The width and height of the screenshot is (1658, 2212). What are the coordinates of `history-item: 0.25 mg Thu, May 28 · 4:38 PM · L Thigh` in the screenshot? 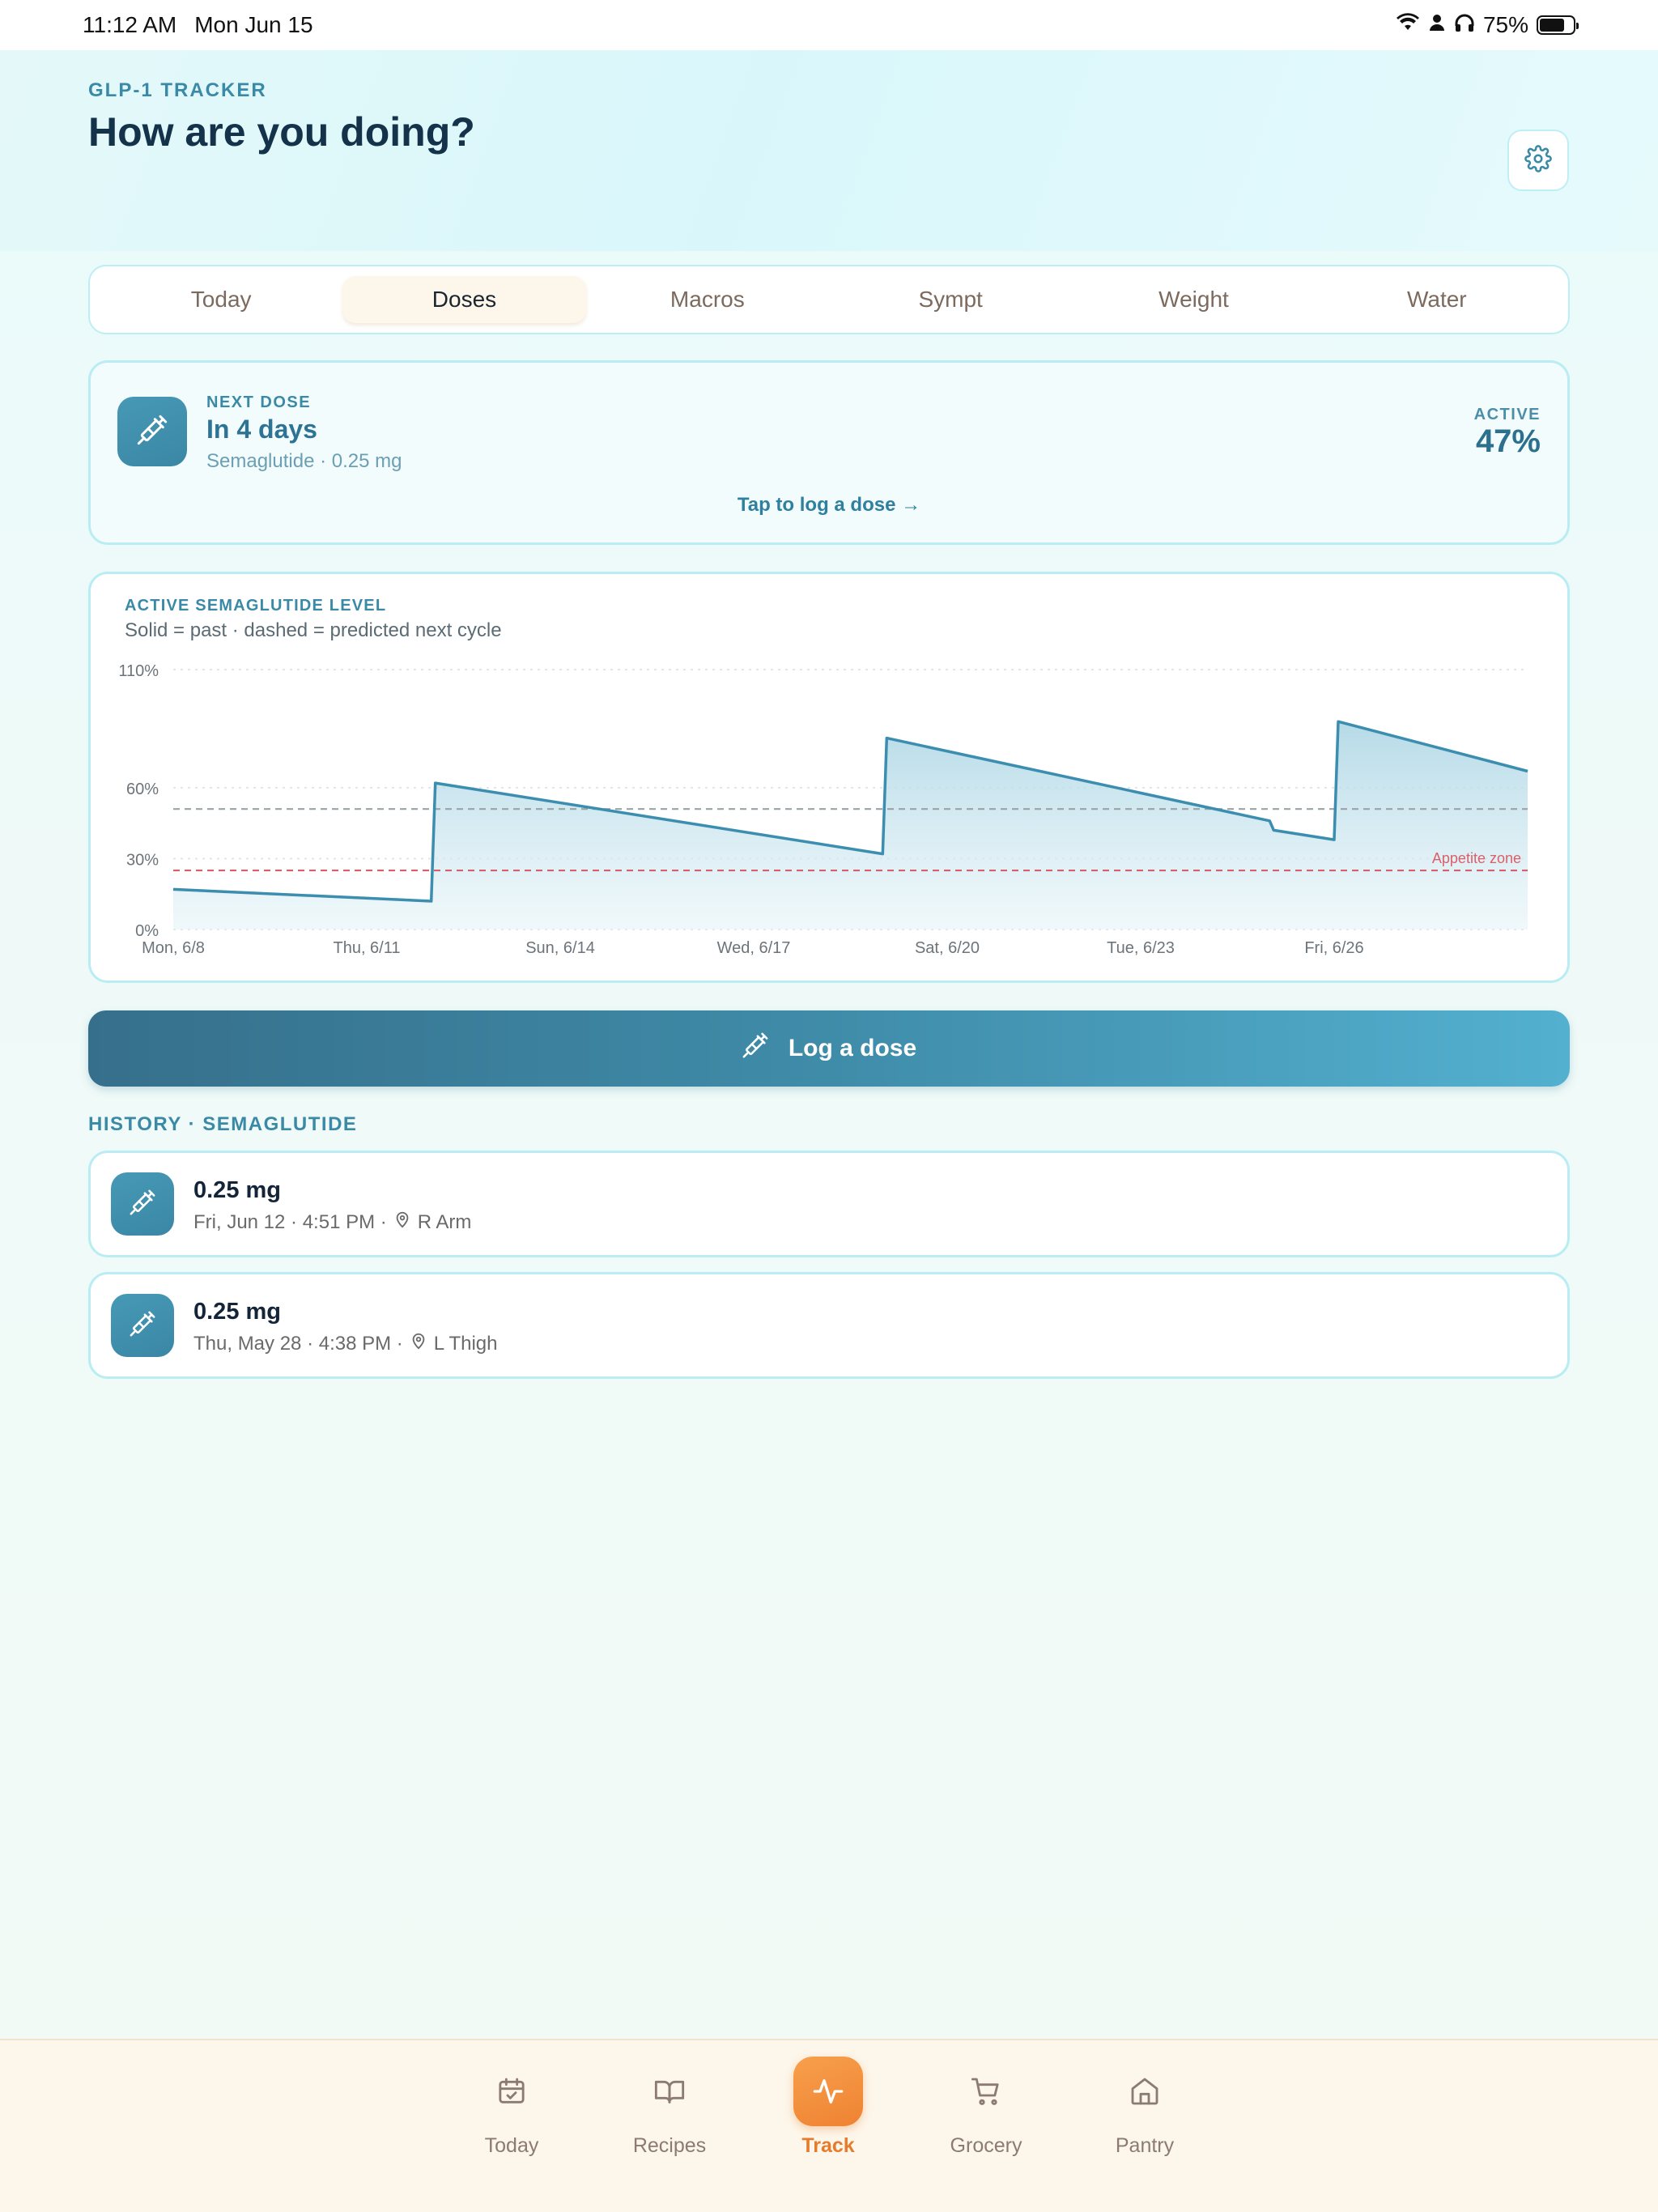 It's located at (829, 1326).